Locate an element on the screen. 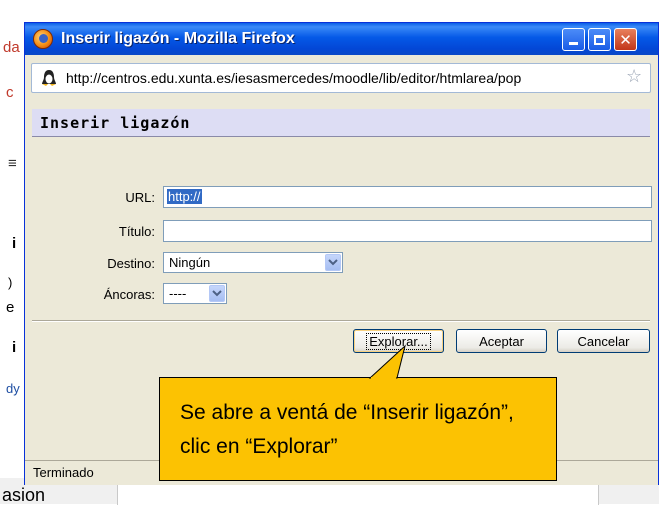  background-text-fragment: ) is located at coordinates (10, 282).